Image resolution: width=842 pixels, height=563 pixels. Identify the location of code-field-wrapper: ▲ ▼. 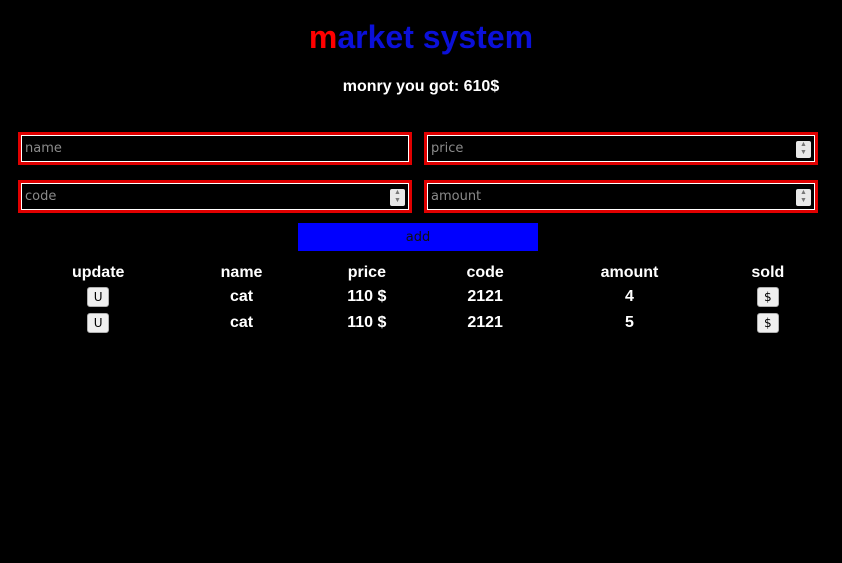
(215, 196).